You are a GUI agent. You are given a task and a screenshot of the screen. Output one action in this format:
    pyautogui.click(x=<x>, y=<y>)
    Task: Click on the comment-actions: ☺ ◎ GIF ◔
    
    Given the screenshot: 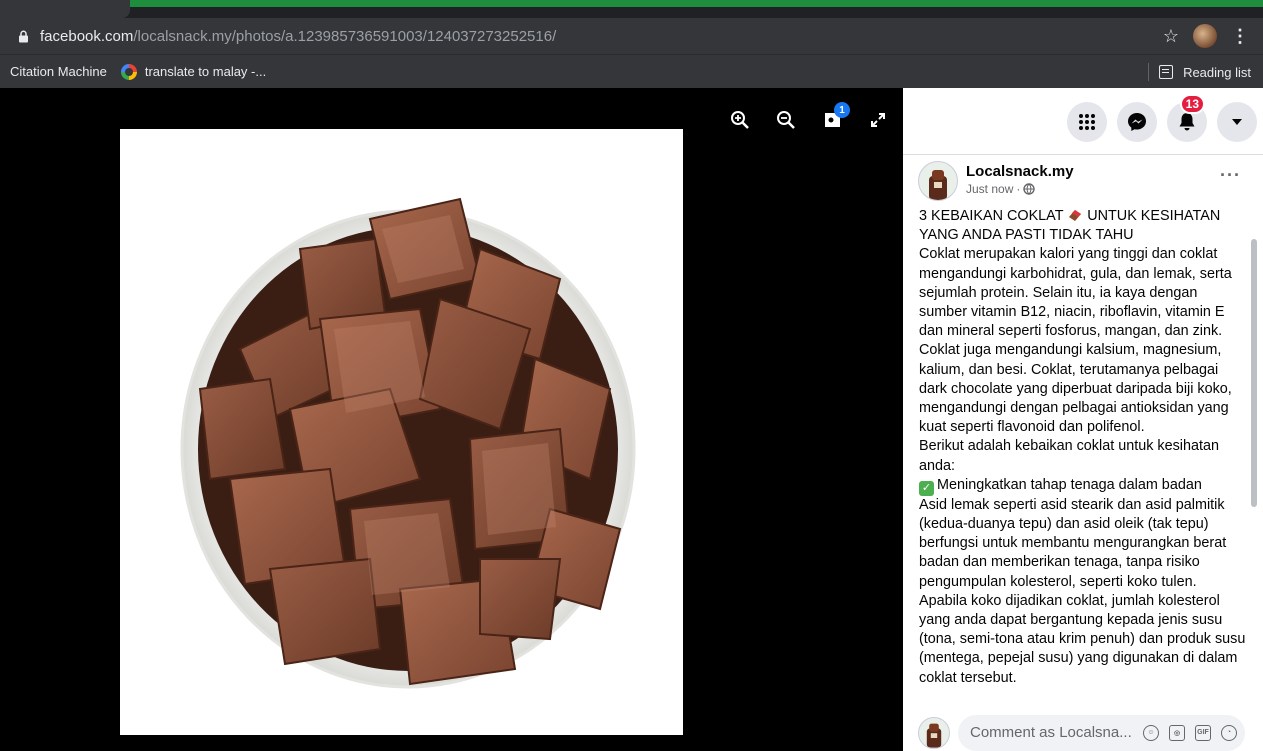 What is the action you would take?
    pyautogui.click(x=1190, y=732)
    